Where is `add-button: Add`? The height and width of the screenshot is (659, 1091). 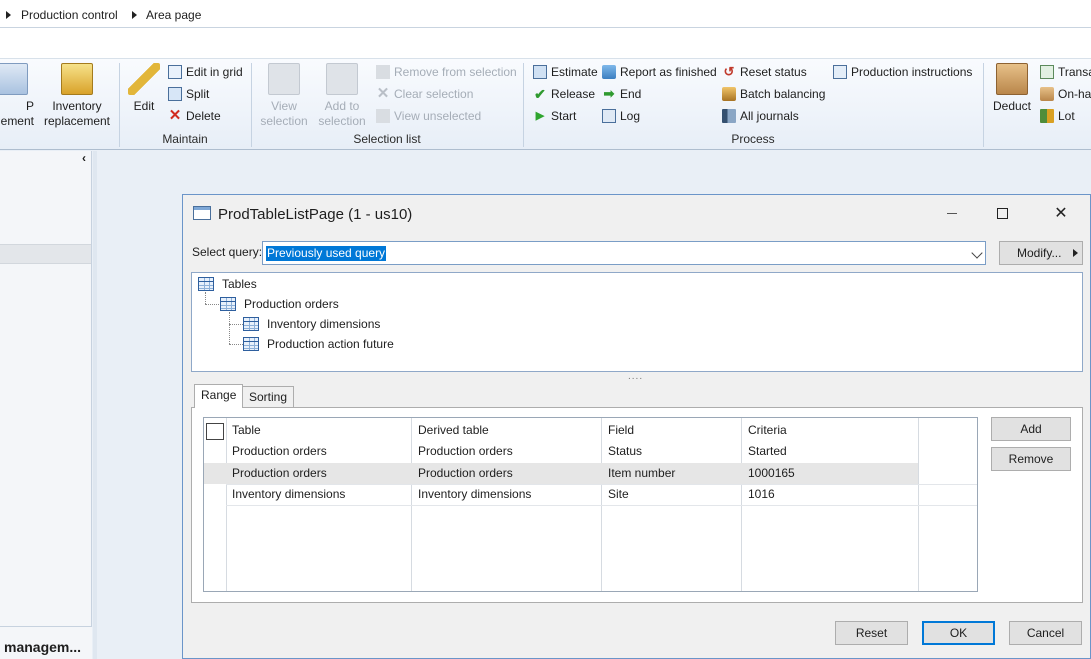
add-button: Add is located at coordinates (1031, 429).